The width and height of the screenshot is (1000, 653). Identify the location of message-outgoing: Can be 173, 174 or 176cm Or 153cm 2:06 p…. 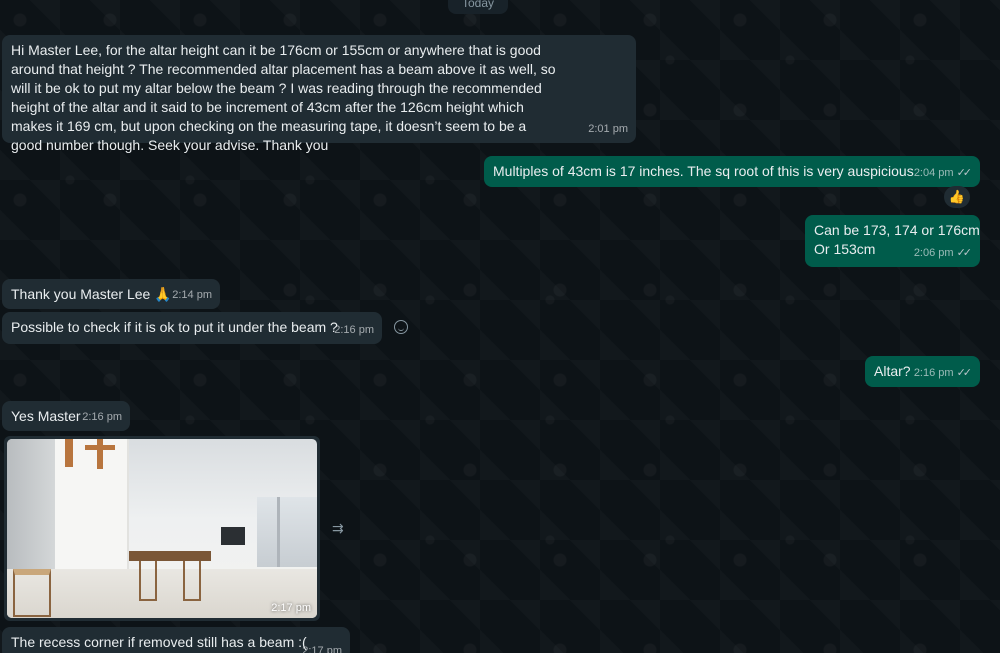
(892, 241).